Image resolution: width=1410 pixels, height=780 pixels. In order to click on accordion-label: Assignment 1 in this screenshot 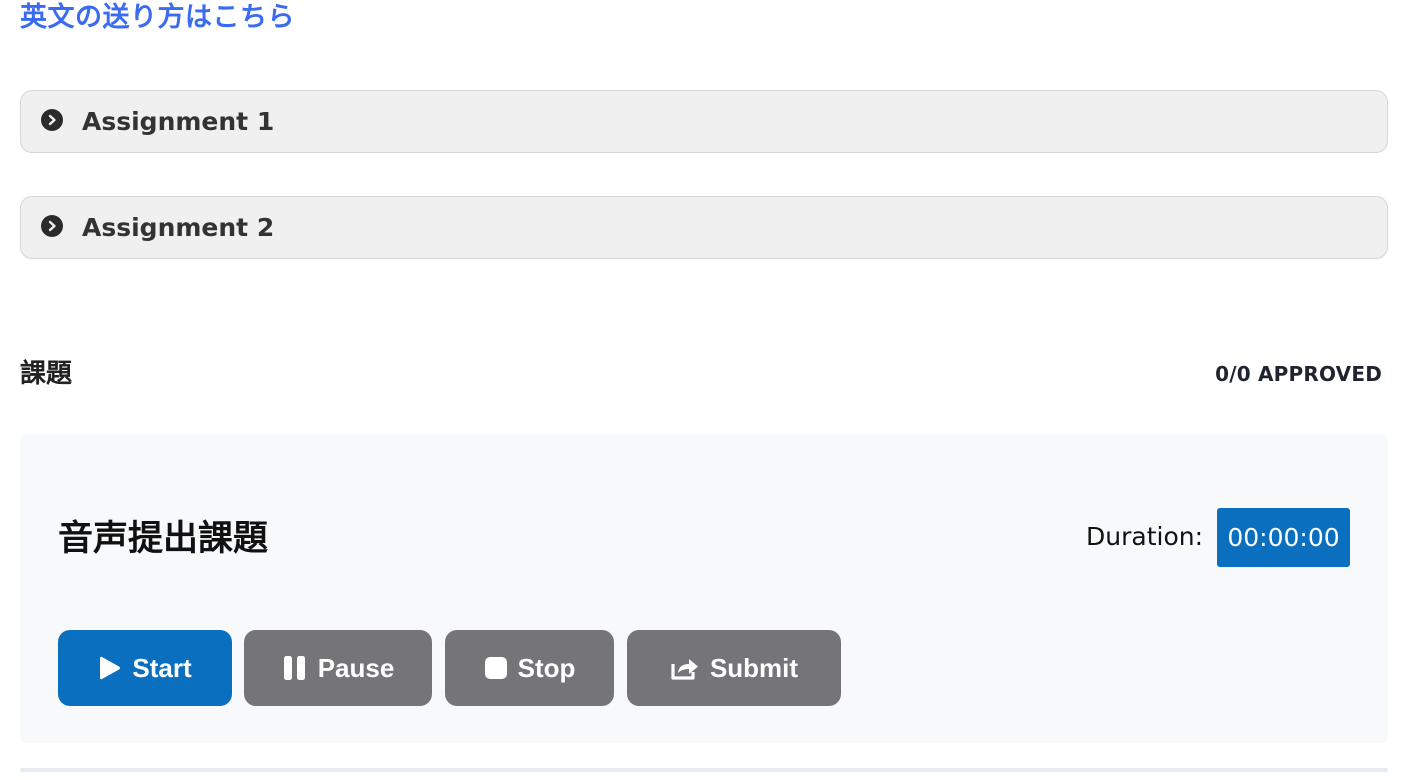, I will do `click(178, 121)`.